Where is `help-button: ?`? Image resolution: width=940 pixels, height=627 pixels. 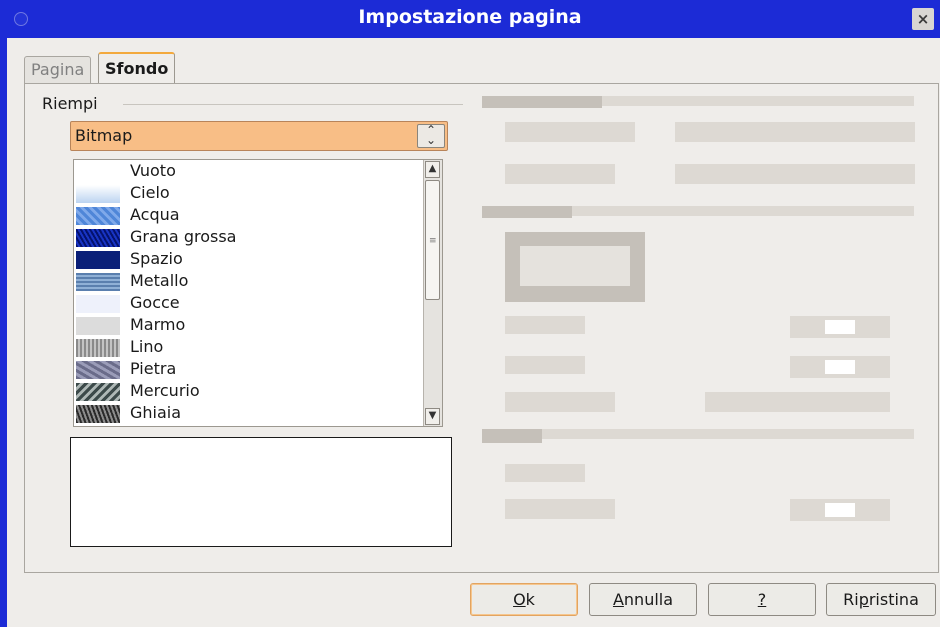
help-button: ? is located at coordinates (762, 599).